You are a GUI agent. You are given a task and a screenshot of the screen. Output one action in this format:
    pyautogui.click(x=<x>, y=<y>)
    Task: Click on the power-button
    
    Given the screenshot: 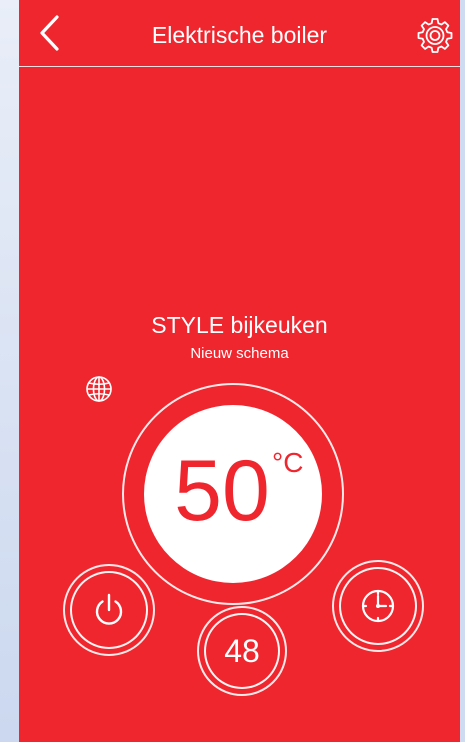 What is the action you would take?
    pyautogui.click(x=109, y=610)
    